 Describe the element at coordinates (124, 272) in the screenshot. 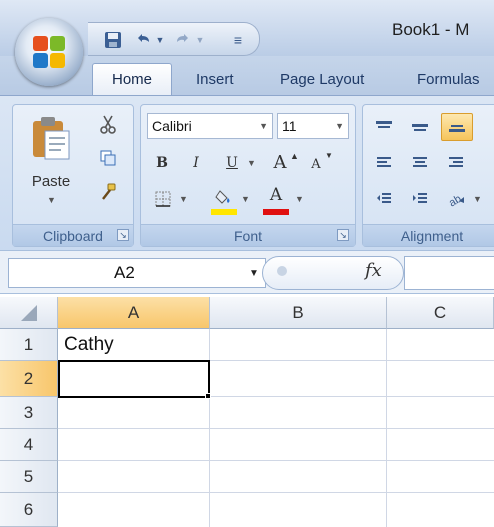

I see `name-box-value: A2` at that location.